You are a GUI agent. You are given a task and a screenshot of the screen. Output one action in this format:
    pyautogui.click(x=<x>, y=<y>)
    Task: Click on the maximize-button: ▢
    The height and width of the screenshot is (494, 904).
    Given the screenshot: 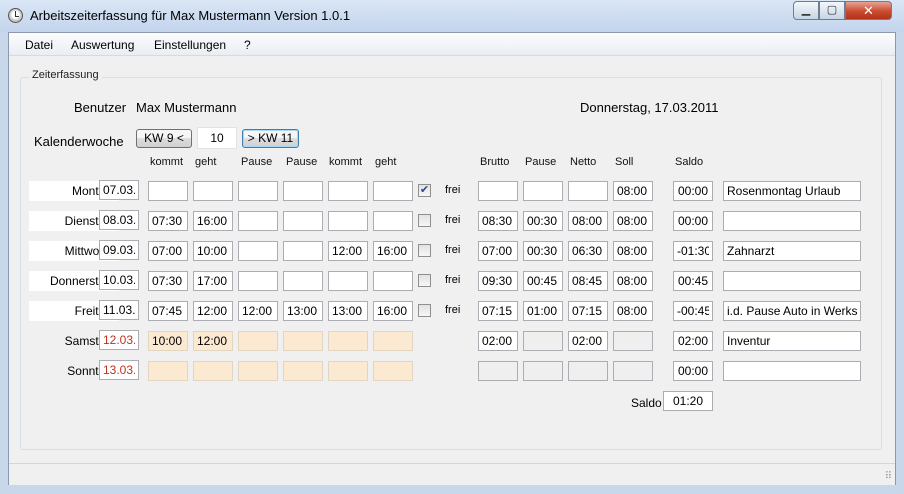 What is the action you would take?
    pyautogui.click(x=832, y=10)
    